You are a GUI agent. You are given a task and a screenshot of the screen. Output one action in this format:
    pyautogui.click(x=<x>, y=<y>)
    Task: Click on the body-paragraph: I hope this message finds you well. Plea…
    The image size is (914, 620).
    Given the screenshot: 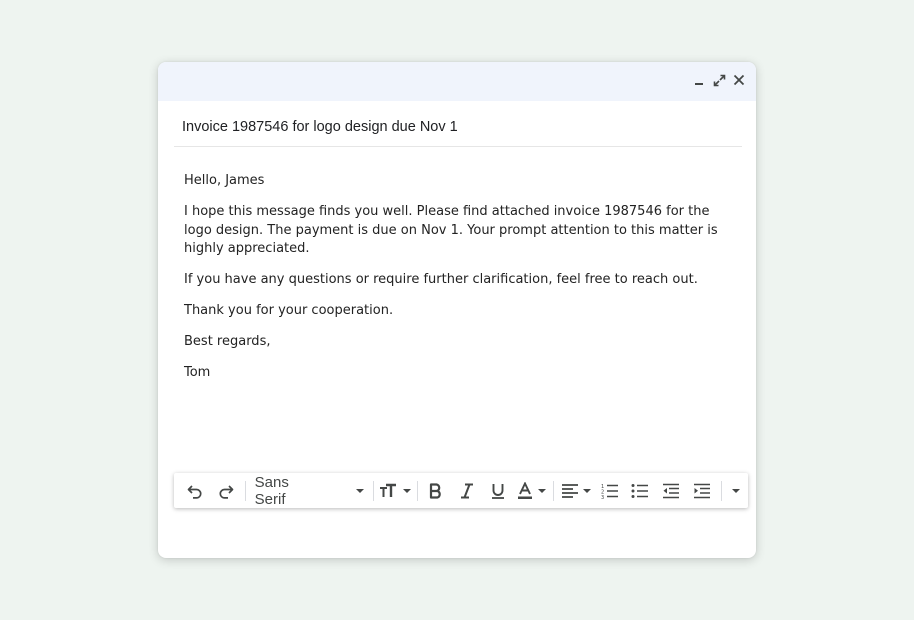 What is the action you would take?
    pyautogui.click(x=451, y=230)
    